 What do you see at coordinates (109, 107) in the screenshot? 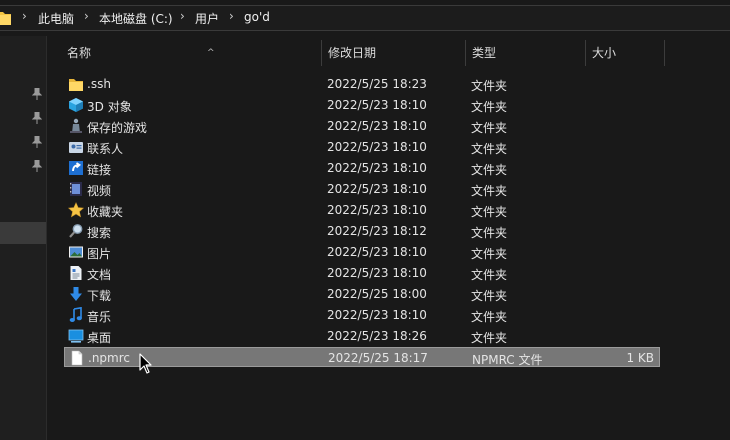
I see `file-name: 3D 对象` at bounding box center [109, 107].